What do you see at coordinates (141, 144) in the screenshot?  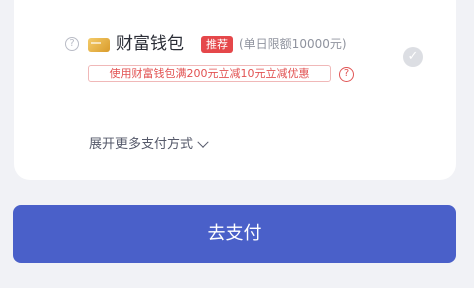 I see `expand-label: 展开更多支付方式` at bounding box center [141, 144].